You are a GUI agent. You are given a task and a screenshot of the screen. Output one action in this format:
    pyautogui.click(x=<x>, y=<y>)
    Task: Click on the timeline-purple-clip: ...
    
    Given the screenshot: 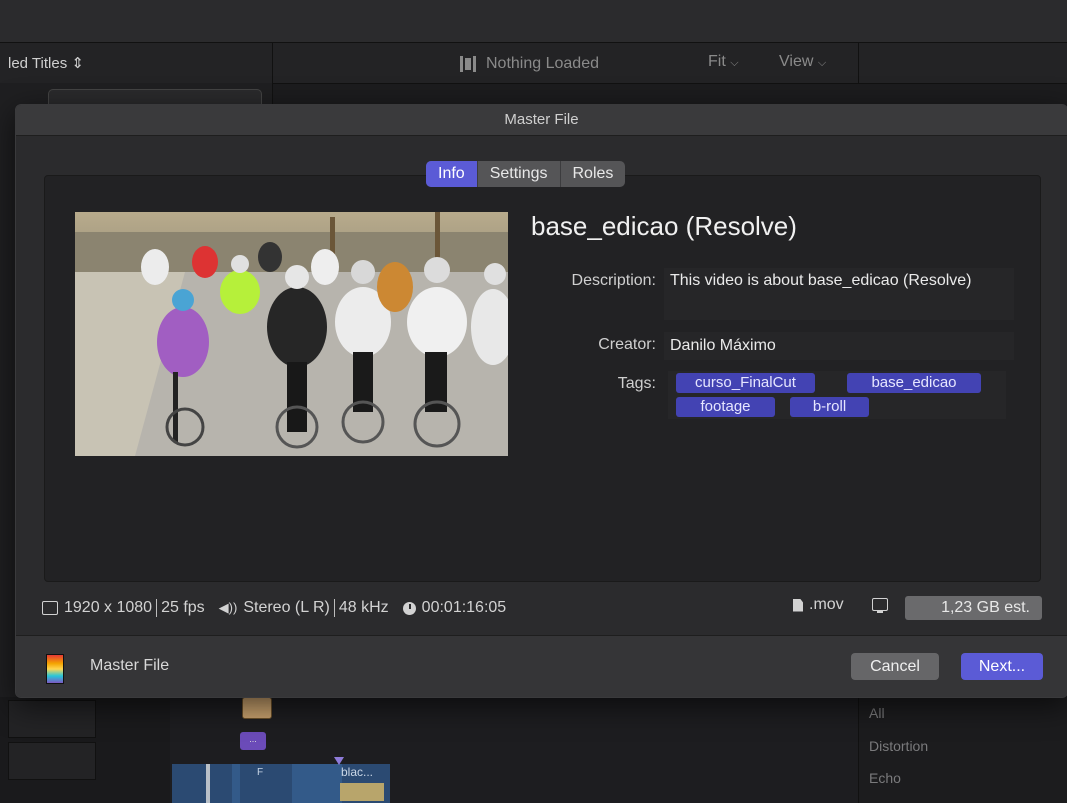 What is the action you would take?
    pyautogui.click(x=253, y=741)
    